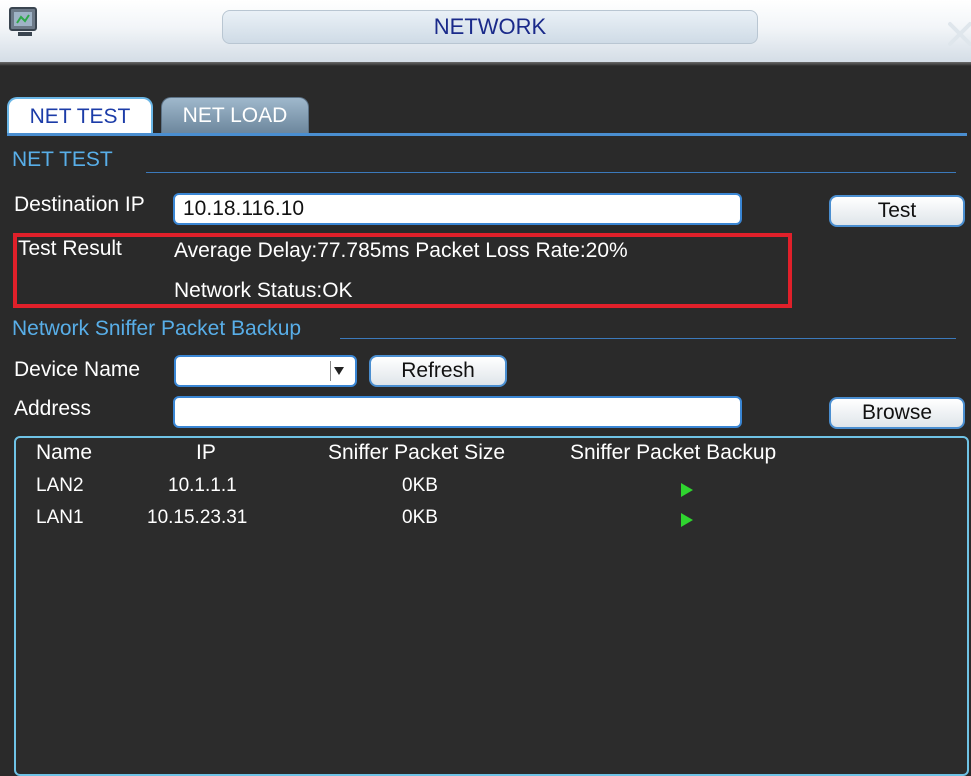 This screenshot has height=776, width=971. What do you see at coordinates (80, 115) in the screenshot?
I see `tab-net-test: NET TEST` at bounding box center [80, 115].